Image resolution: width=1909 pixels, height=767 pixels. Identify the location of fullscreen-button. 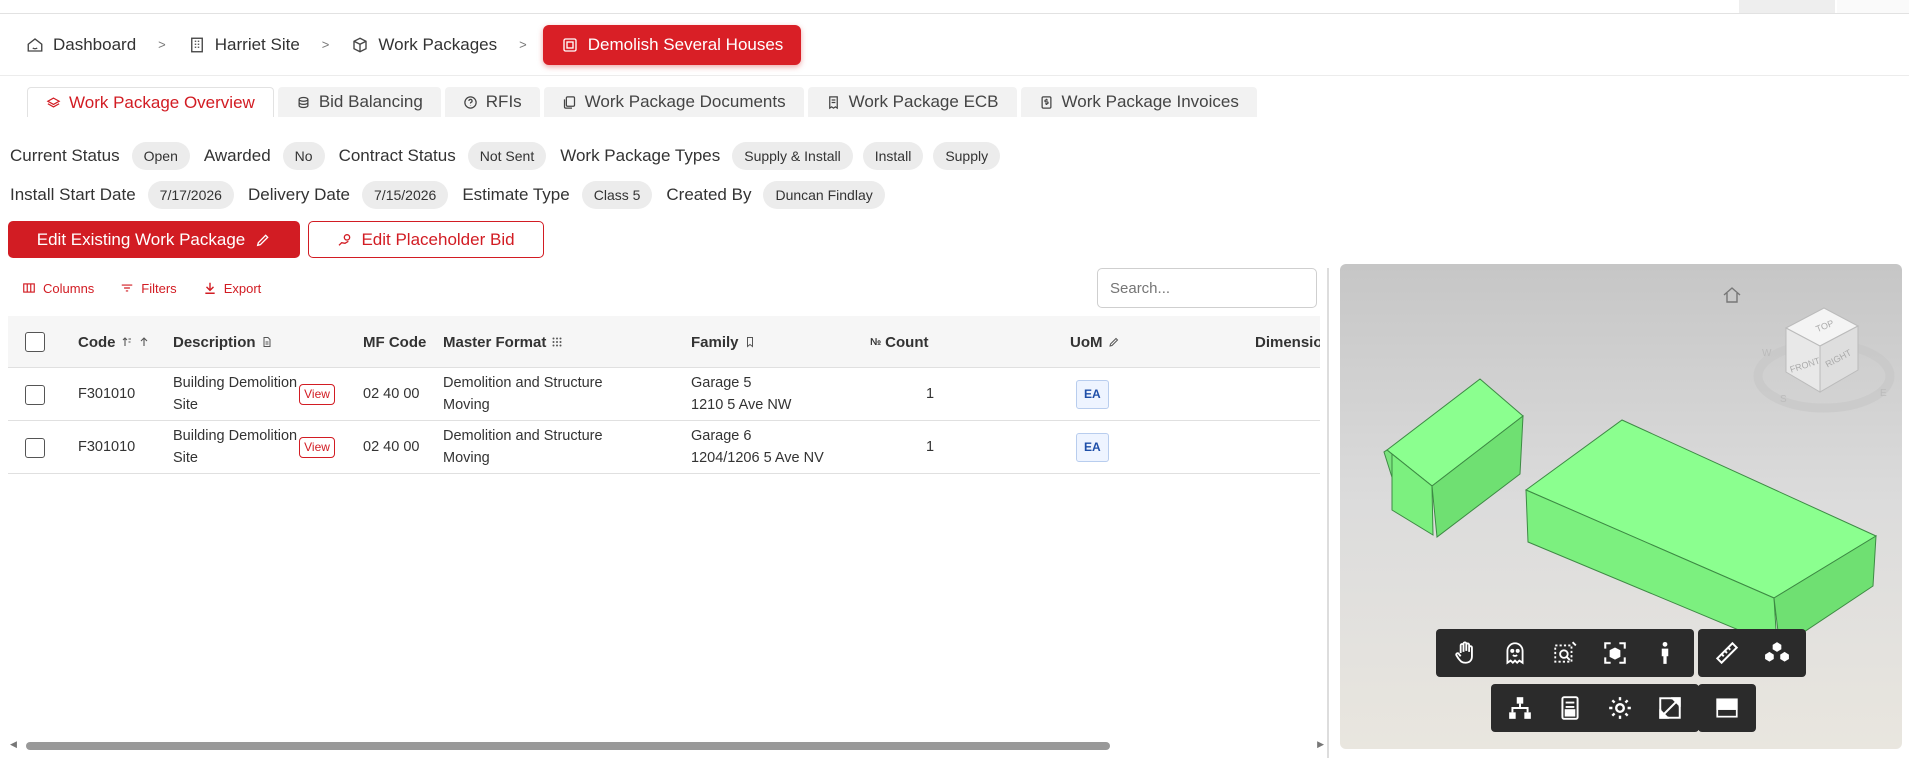
(1670, 708).